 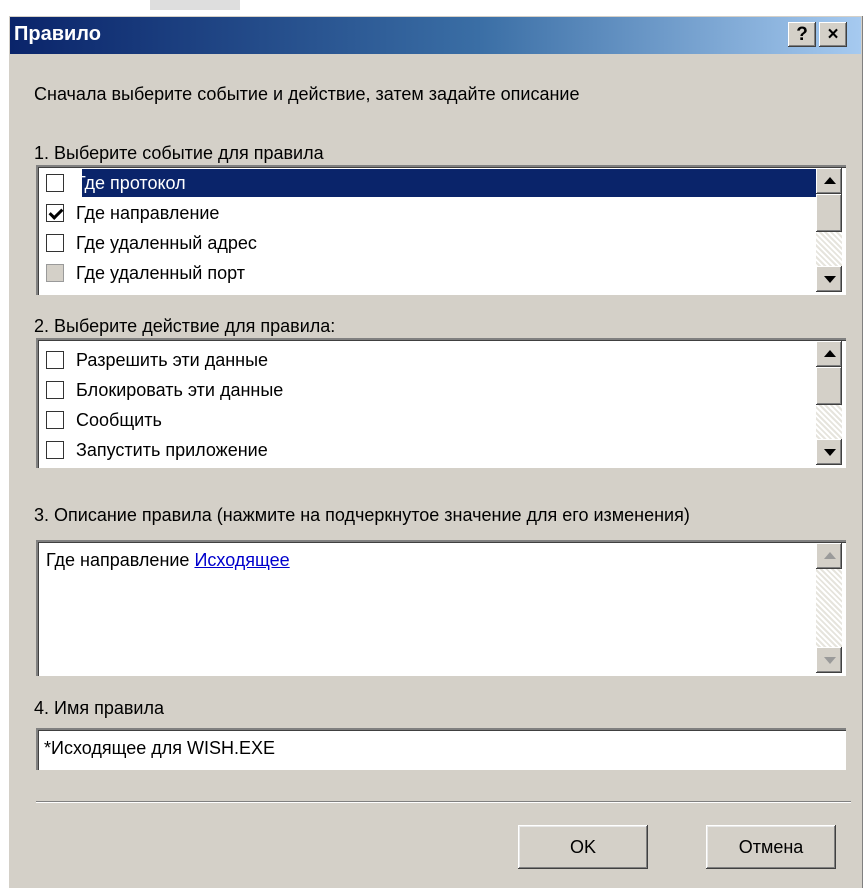 What do you see at coordinates (829, 608) in the screenshot?
I see `description-scrollbar` at bounding box center [829, 608].